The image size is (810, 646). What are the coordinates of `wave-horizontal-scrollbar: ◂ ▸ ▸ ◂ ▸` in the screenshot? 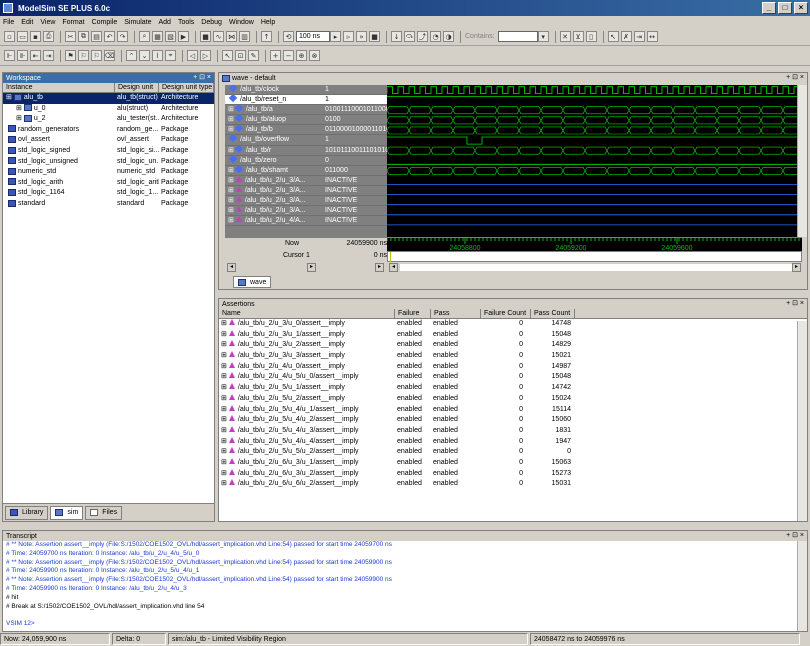 It's located at (513, 268).